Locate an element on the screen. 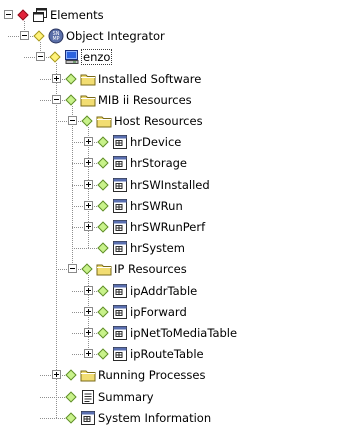 This screenshot has height=440, width=346. tree-node-running-processes: Running Processes is located at coordinates (173, 375).